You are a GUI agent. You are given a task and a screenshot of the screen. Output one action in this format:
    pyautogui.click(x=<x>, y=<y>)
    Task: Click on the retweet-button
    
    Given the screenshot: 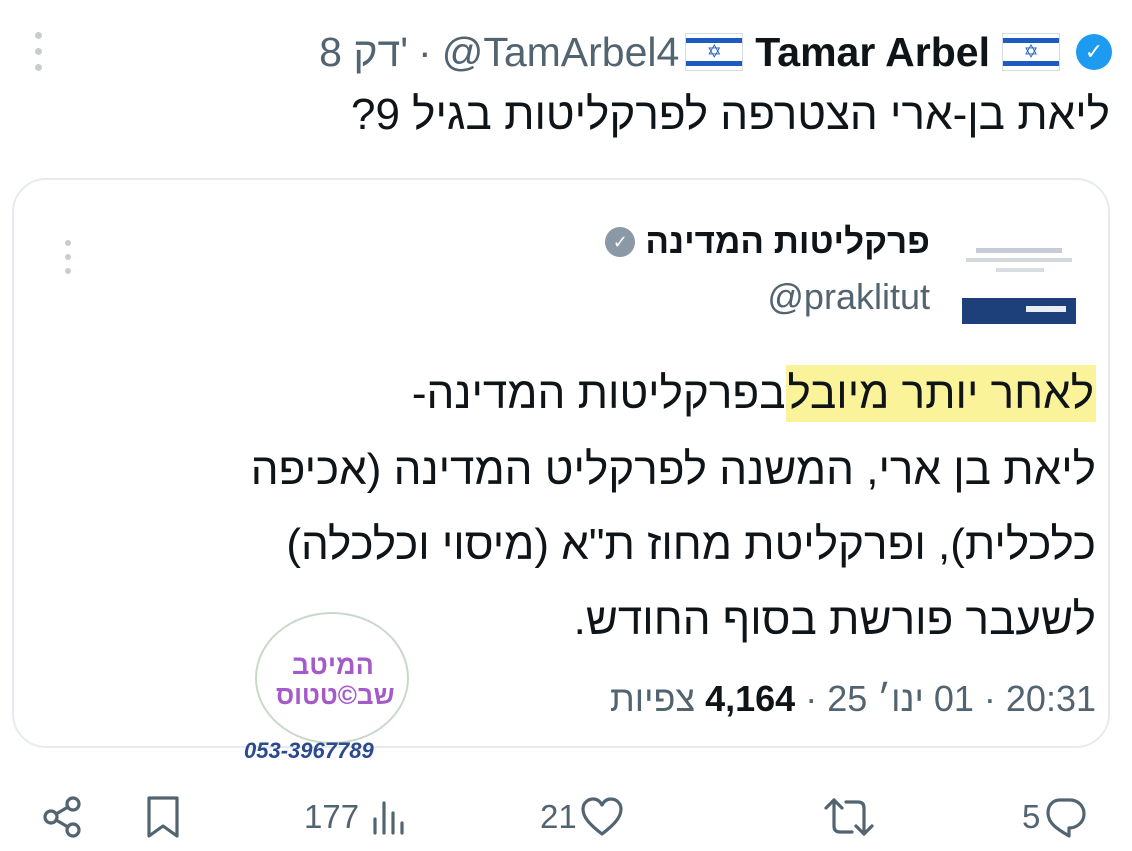 What is the action you would take?
    pyautogui.click(x=849, y=817)
    